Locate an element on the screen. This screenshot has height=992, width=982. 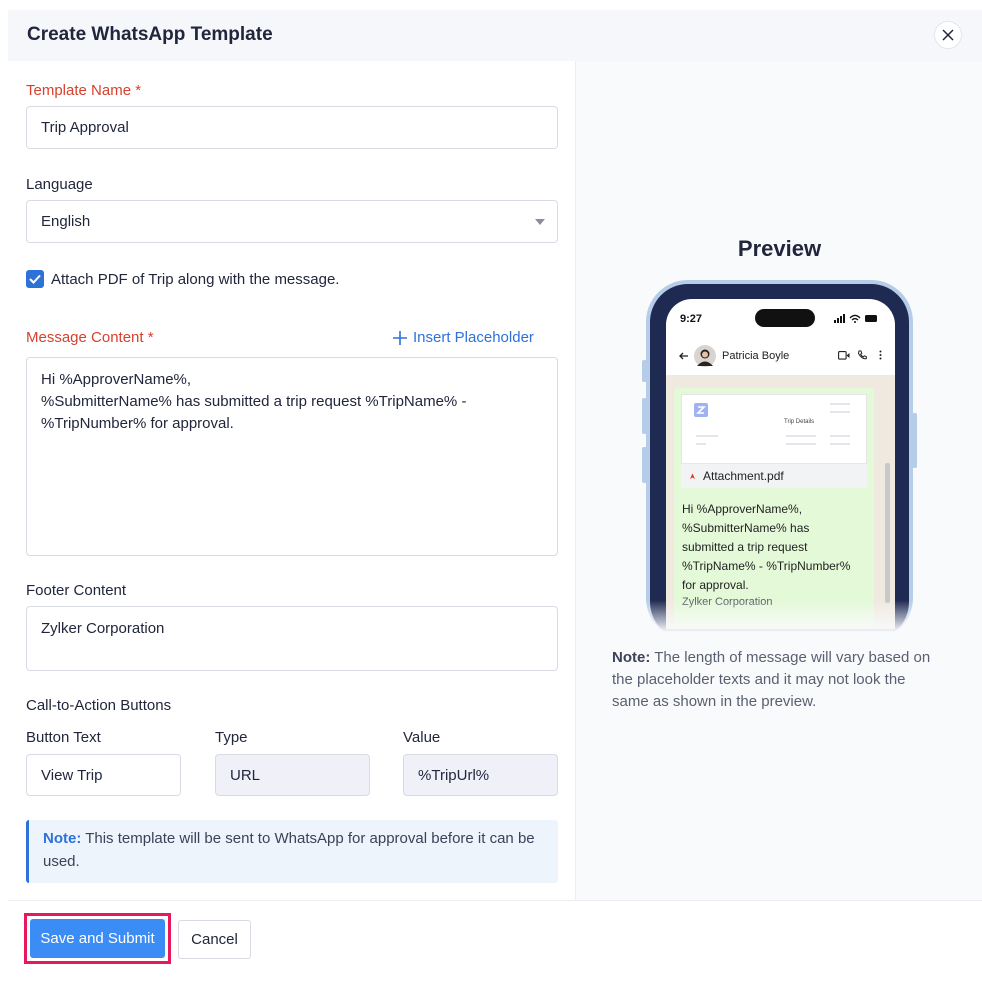
preview-note-prefix: Note: is located at coordinates (631, 657).